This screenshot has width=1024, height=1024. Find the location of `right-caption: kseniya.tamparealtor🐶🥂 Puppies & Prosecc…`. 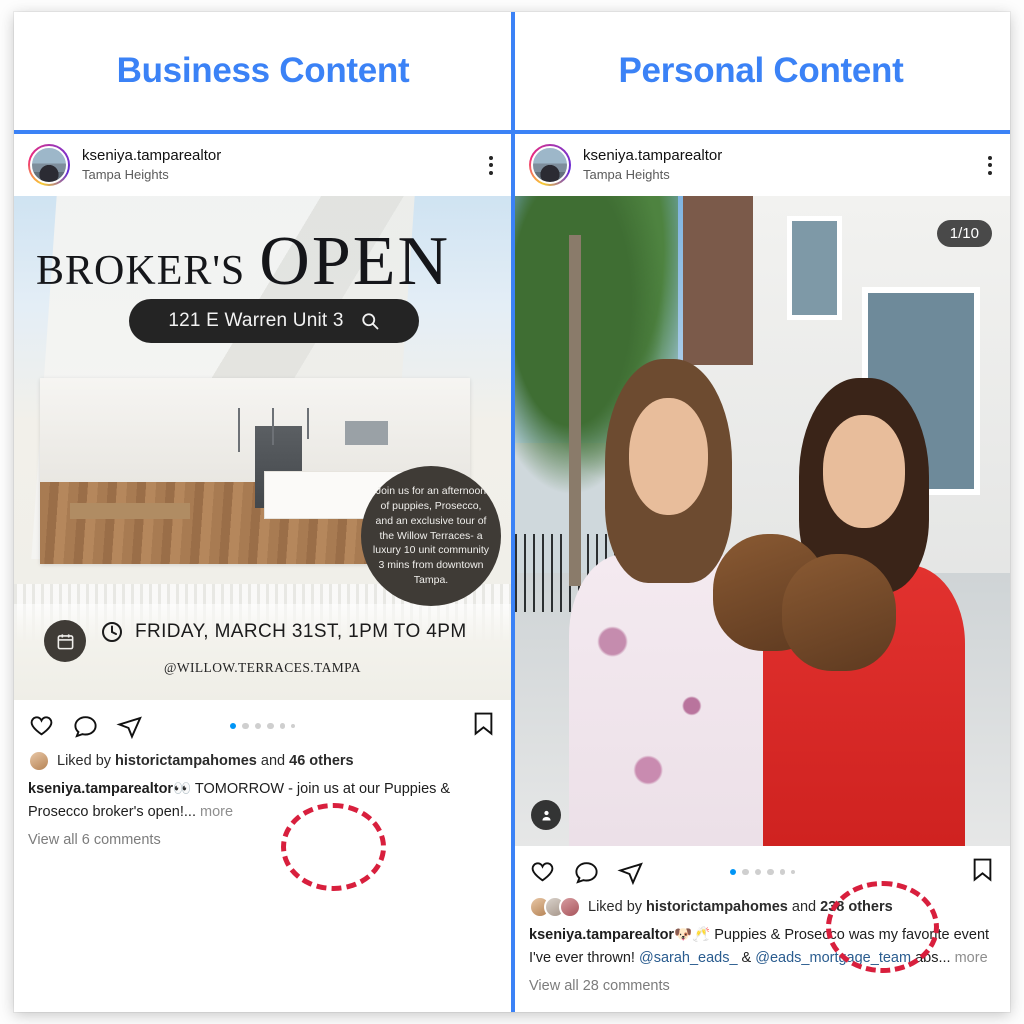

right-caption: kseniya.tamparealtor🐶🥂 Puppies & Prosecc… is located at coordinates (762, 944).